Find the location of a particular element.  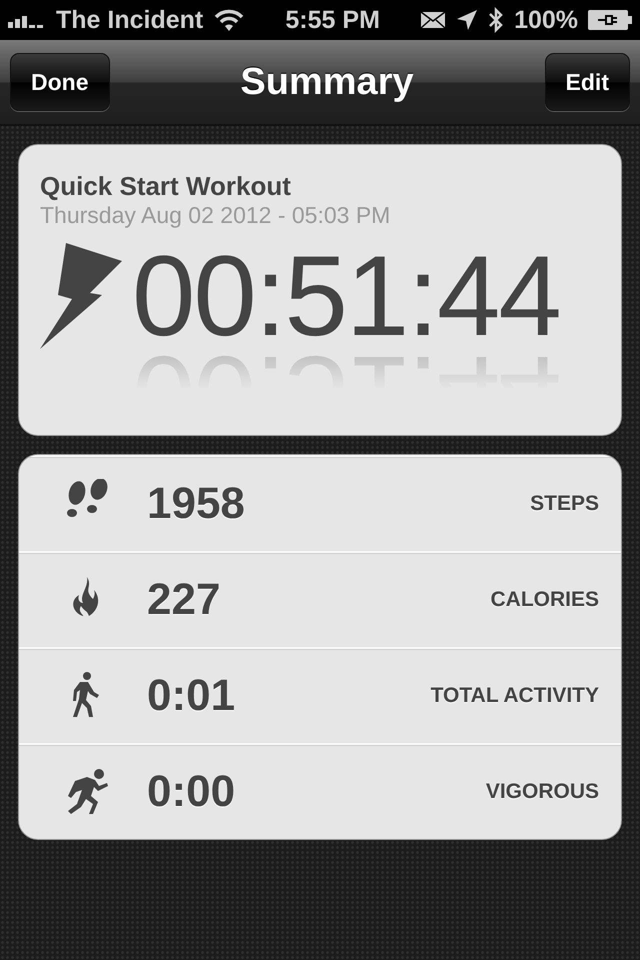

clock-time: 5:55 PM is located at coordinates (332, 20).